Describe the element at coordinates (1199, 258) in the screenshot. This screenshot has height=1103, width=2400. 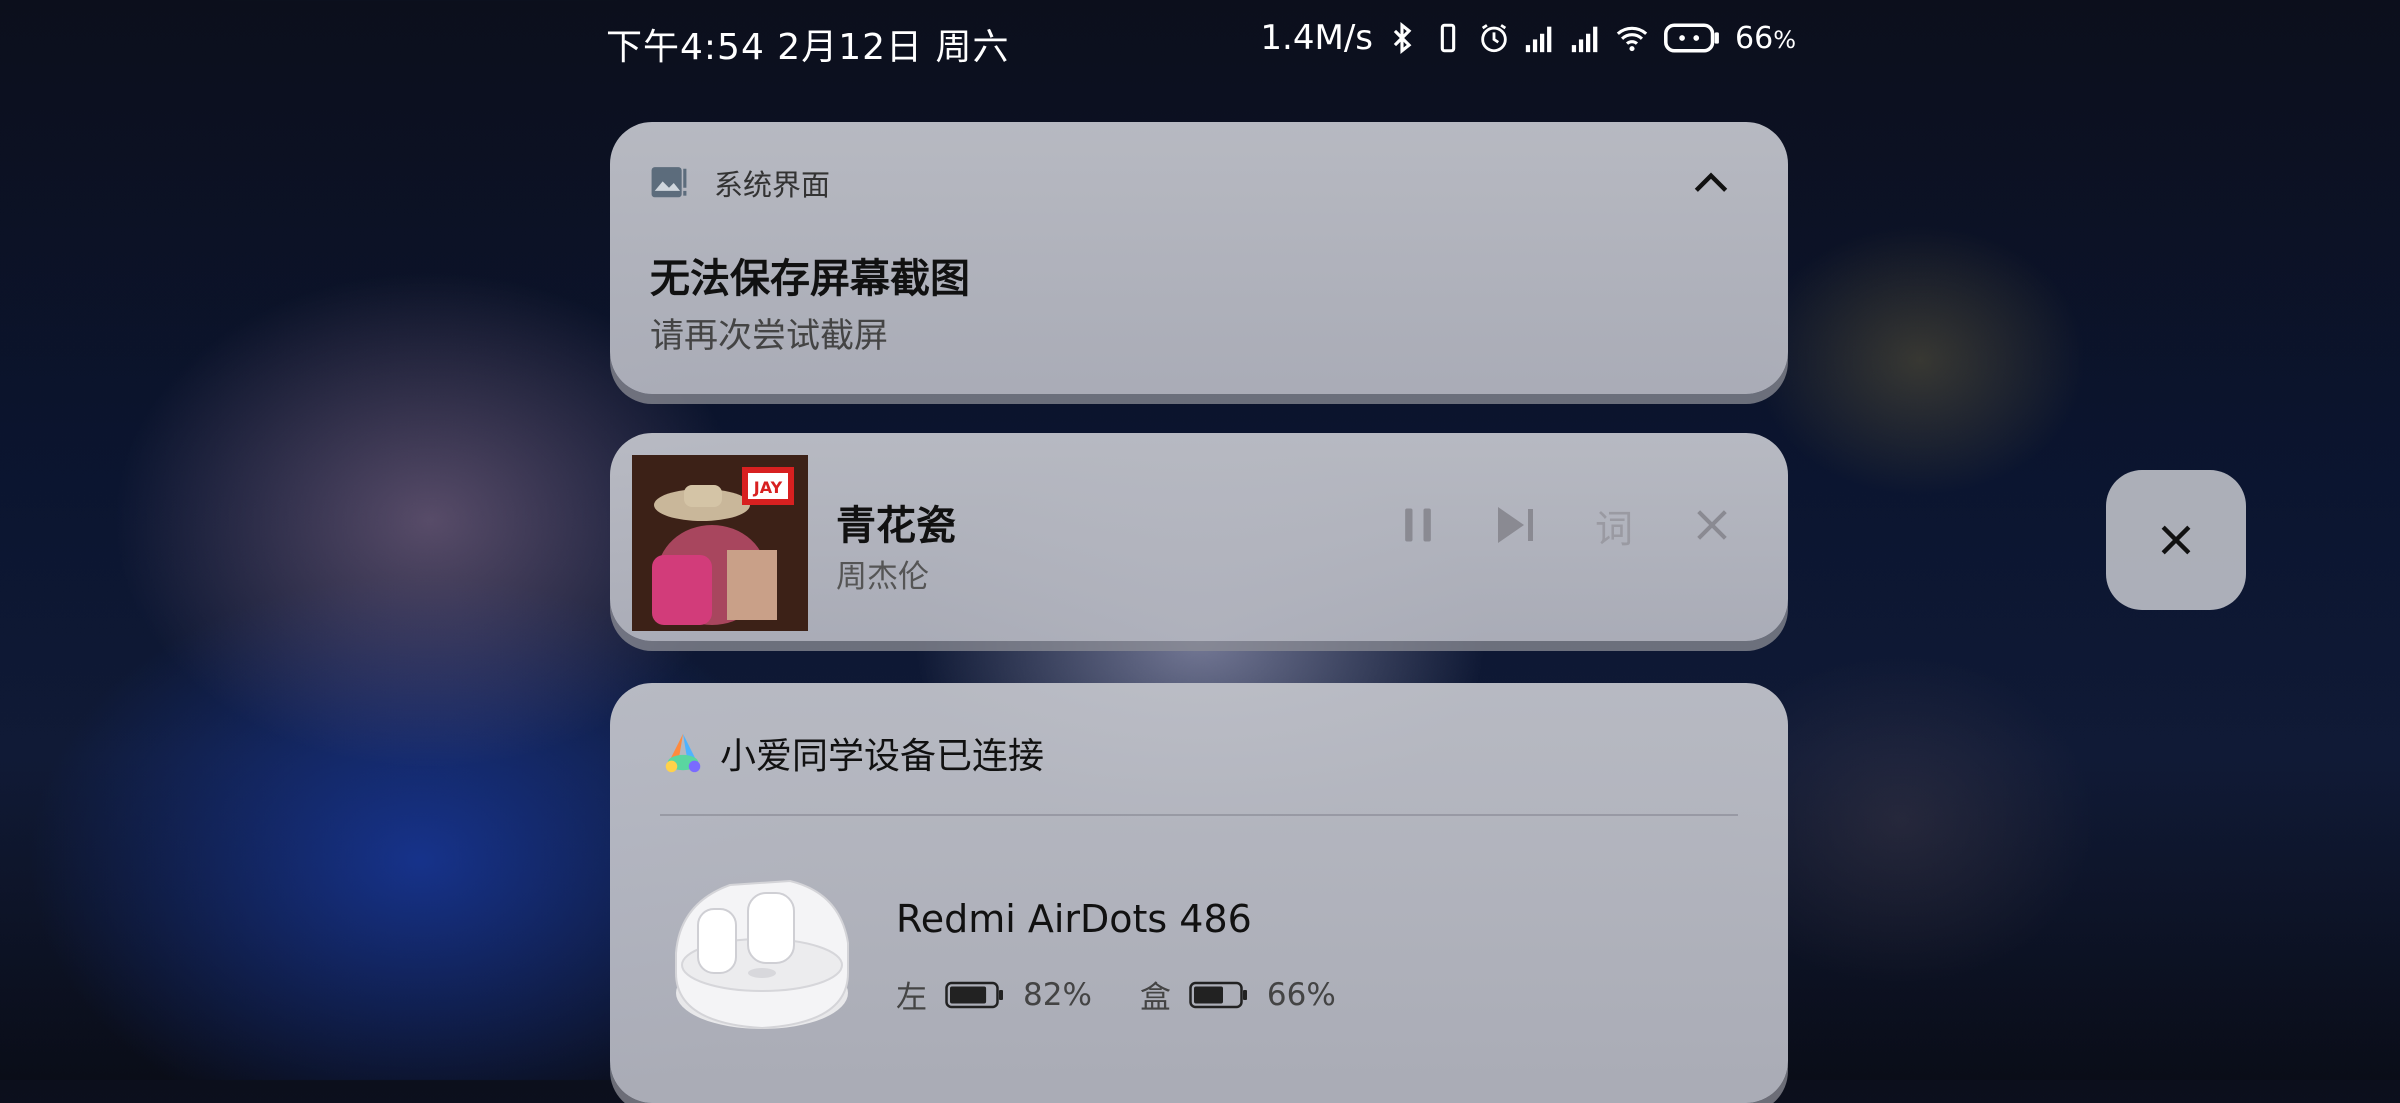
I see `screenshot-failed-notification: 系统界面 无法保存屏幕截图 请再次尝试截屏` at that location.